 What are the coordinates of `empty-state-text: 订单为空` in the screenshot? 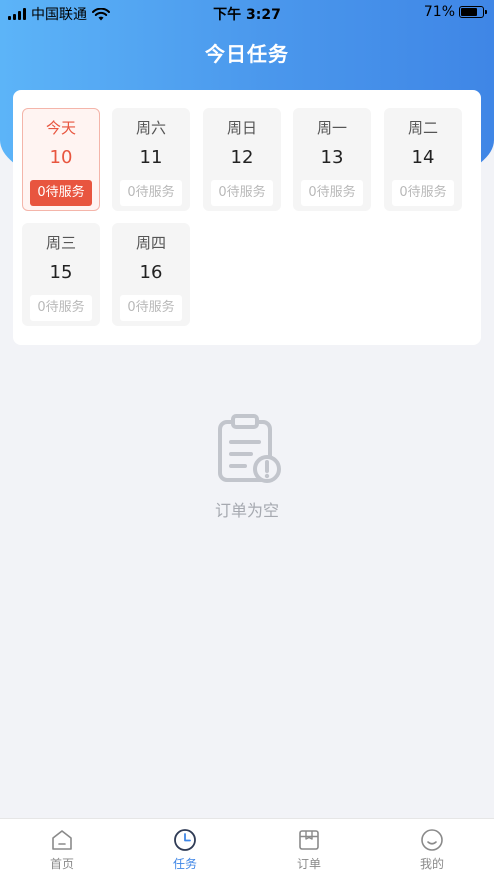 It's located at (246, 510).